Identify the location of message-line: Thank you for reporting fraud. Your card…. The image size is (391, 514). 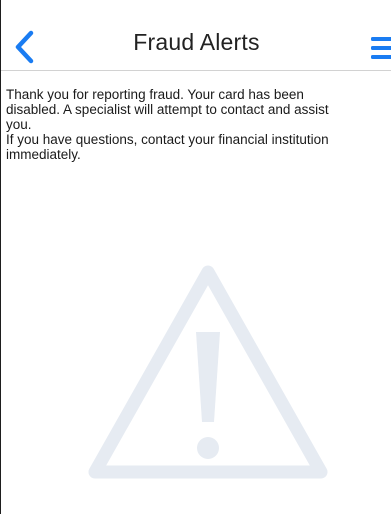
(155, 94).